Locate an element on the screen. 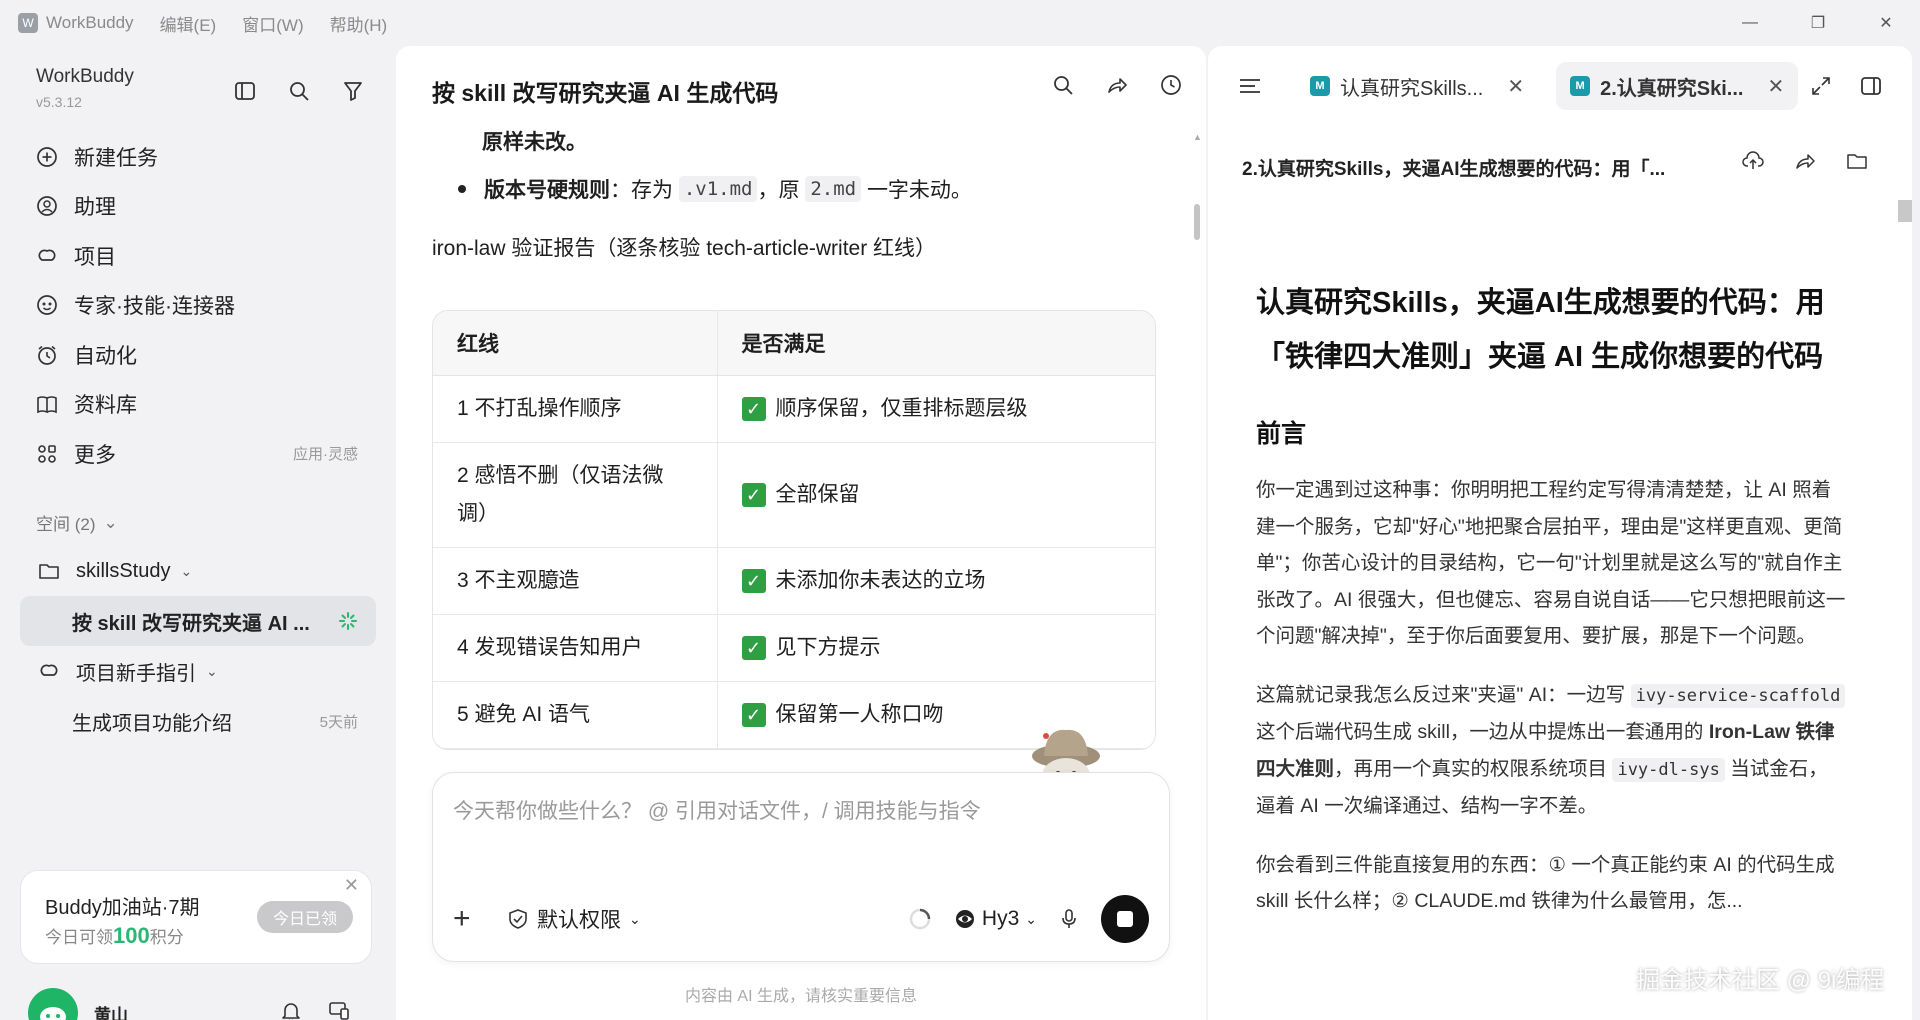  inline-code: .v1.md is located at coordinates (718, 189).